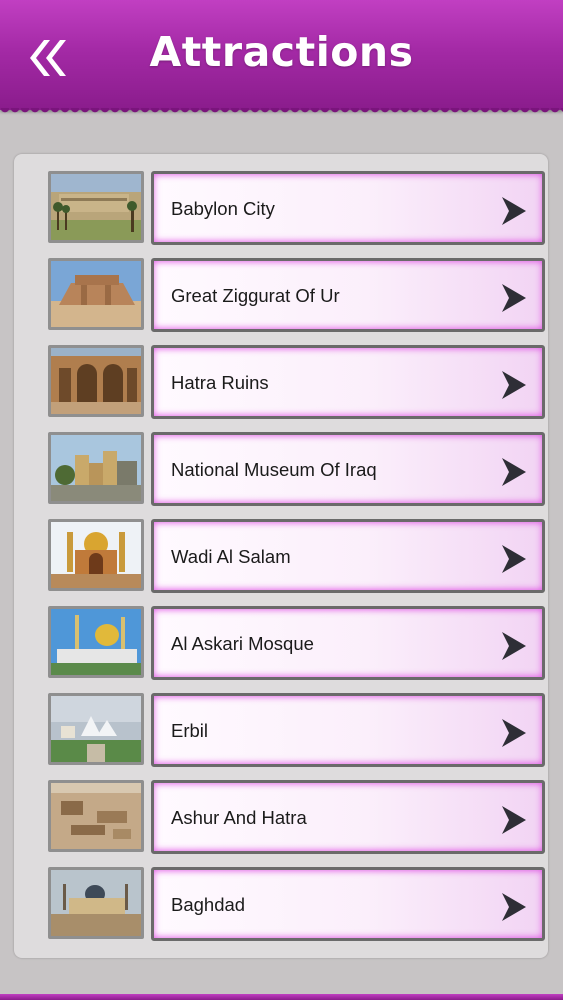 The image size is (563, 1000). I want to click on bottom-border, so click(281, 997).